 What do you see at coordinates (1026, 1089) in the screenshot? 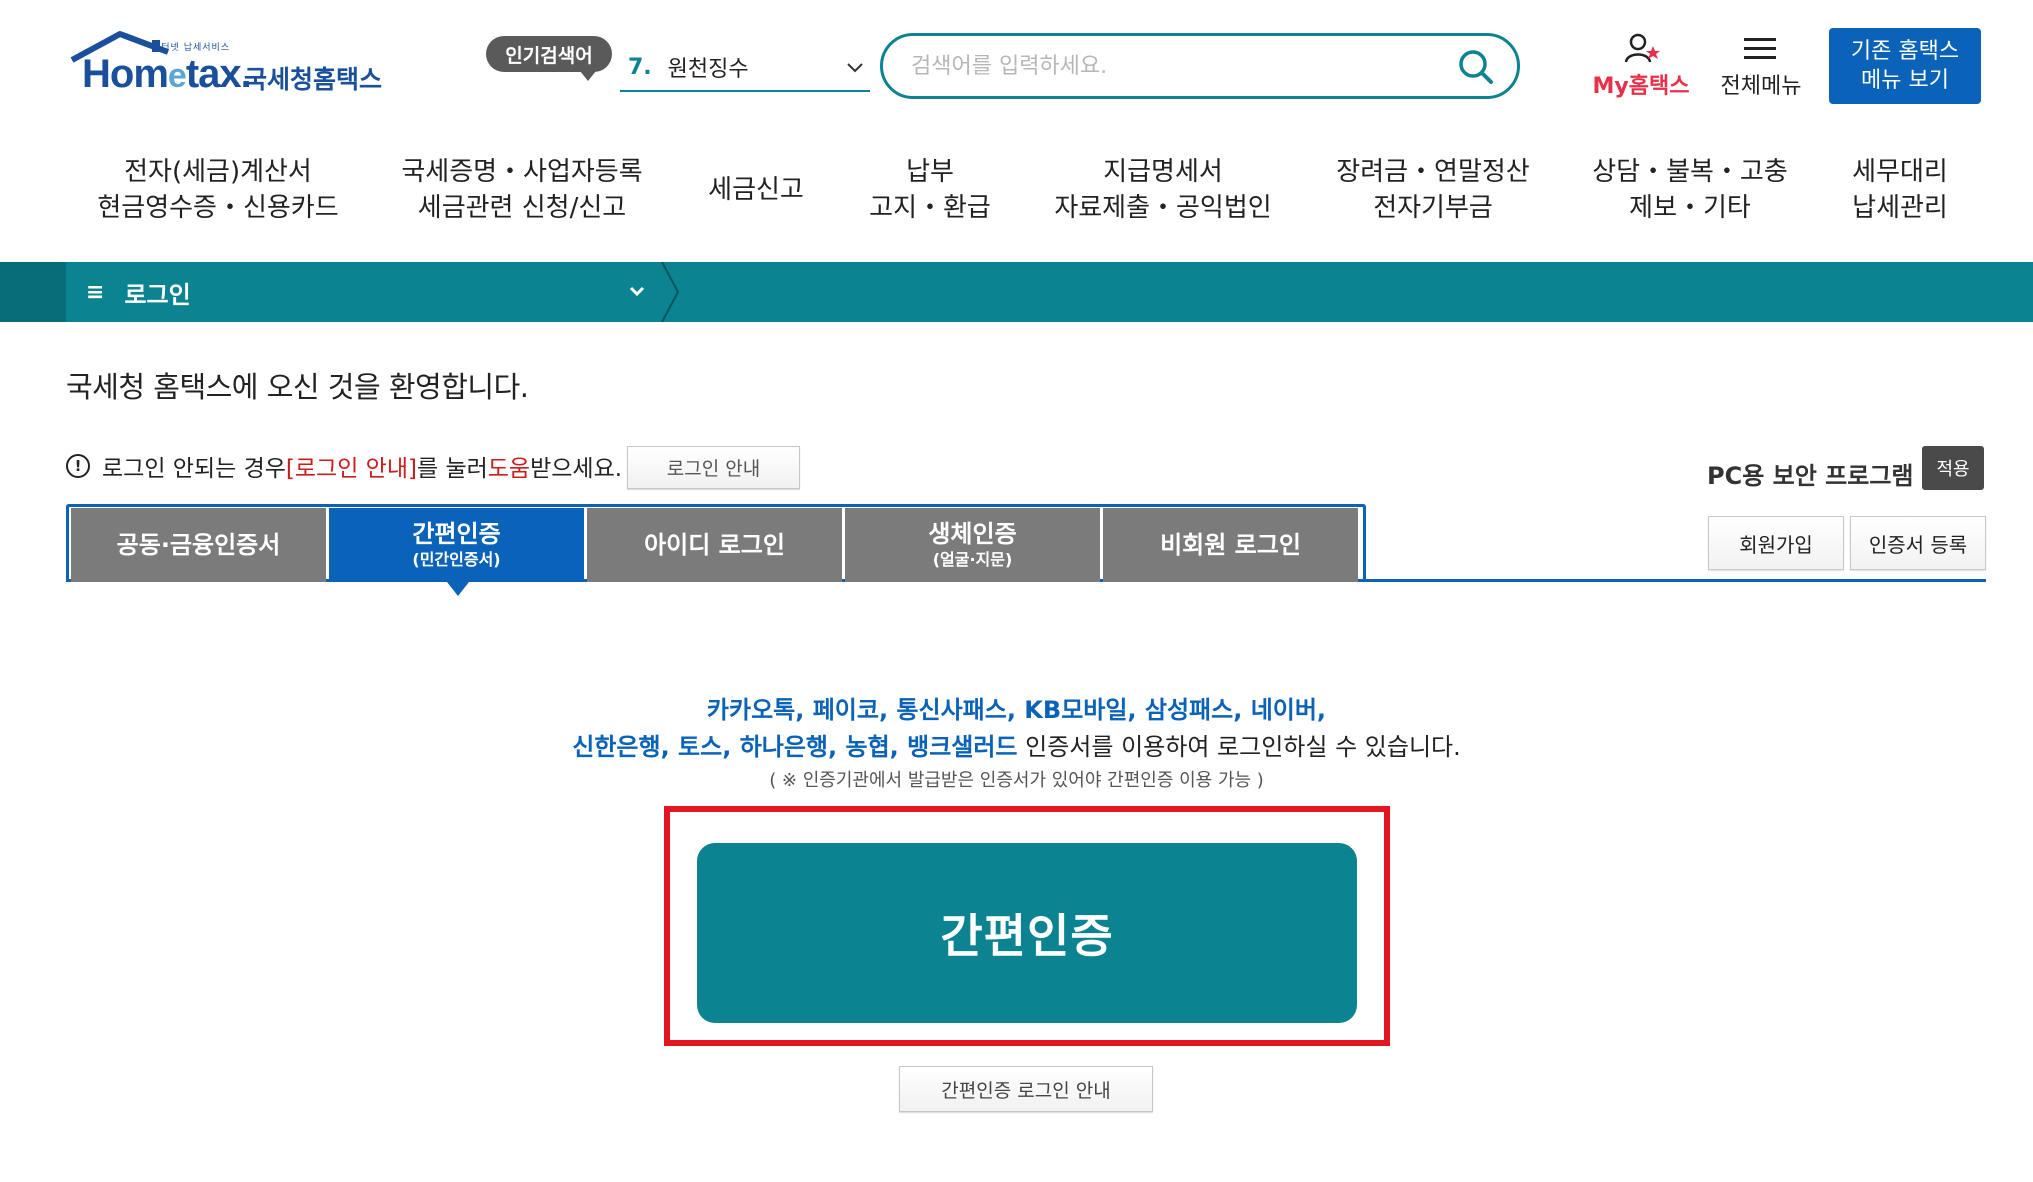
I see `easy-auth-guide-button: 간편인증 로그인 안내` at bounding box center [1026, 1089].